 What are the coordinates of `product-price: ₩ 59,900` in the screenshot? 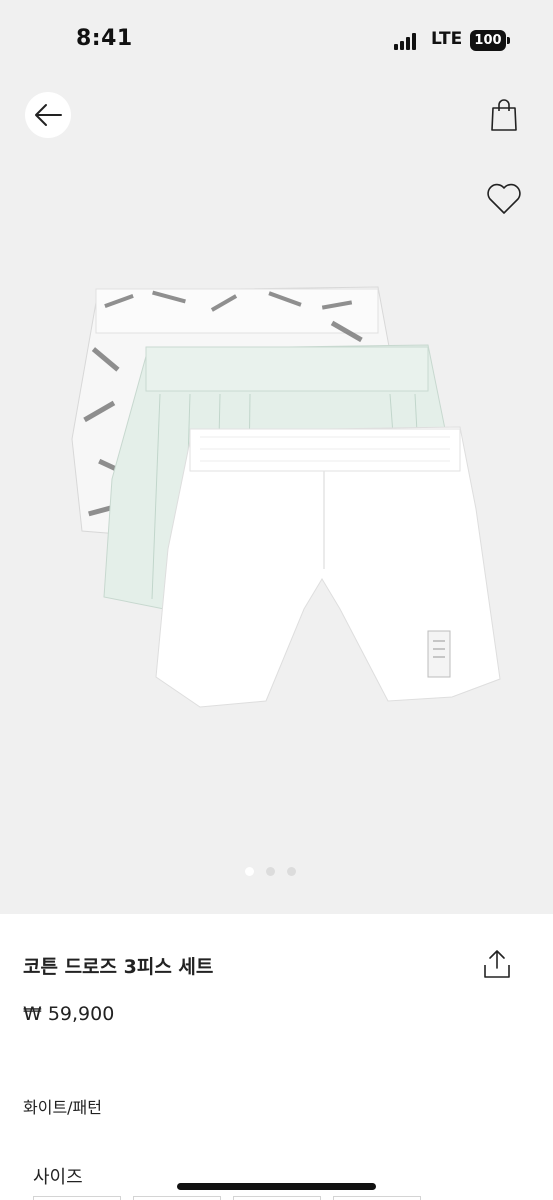 It's located at (69, 1014).